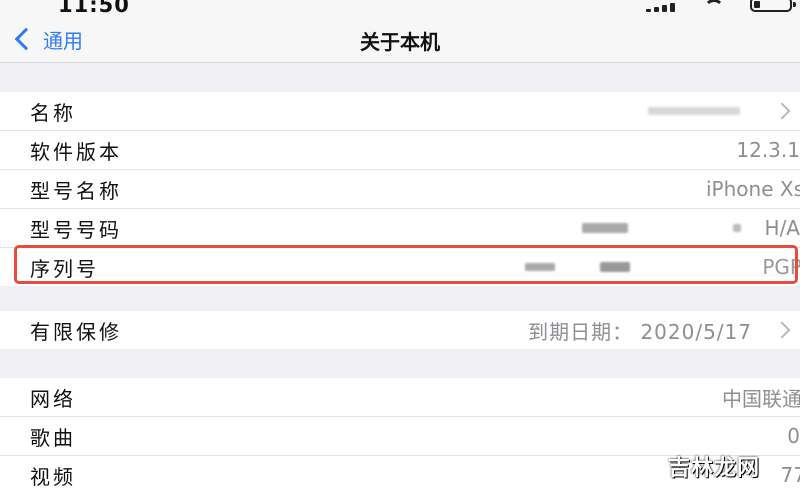  Describe the element at coordinates (76, 151) in the screenshot. I see `software-version-label: 软件版本` at that location.